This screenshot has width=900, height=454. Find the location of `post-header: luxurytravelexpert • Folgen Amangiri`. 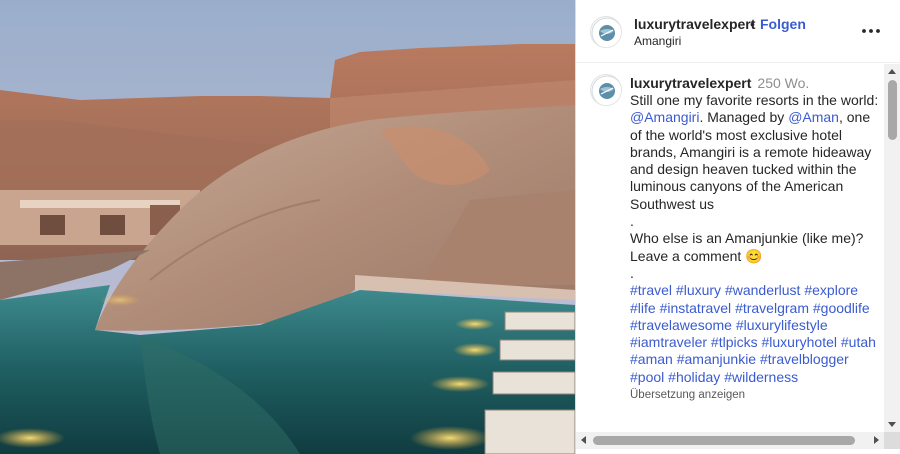

post-header: luxurytravelexpert • Folgen Amangiri is located at coordinates (738, 31).